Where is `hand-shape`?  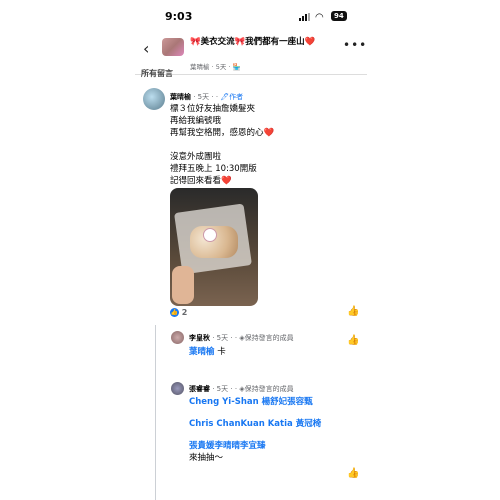
hand-shape is located at coordinates (183, 285).